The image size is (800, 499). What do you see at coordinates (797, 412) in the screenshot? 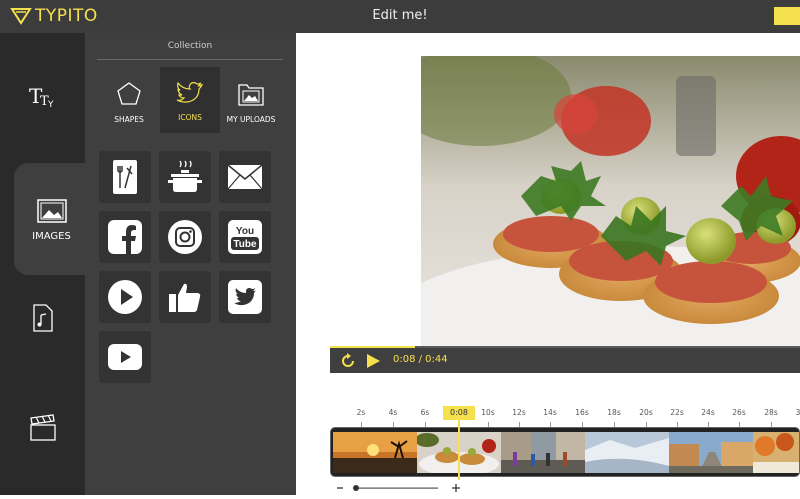
I see `tick-label: 3` at bounding box center [797, 412].